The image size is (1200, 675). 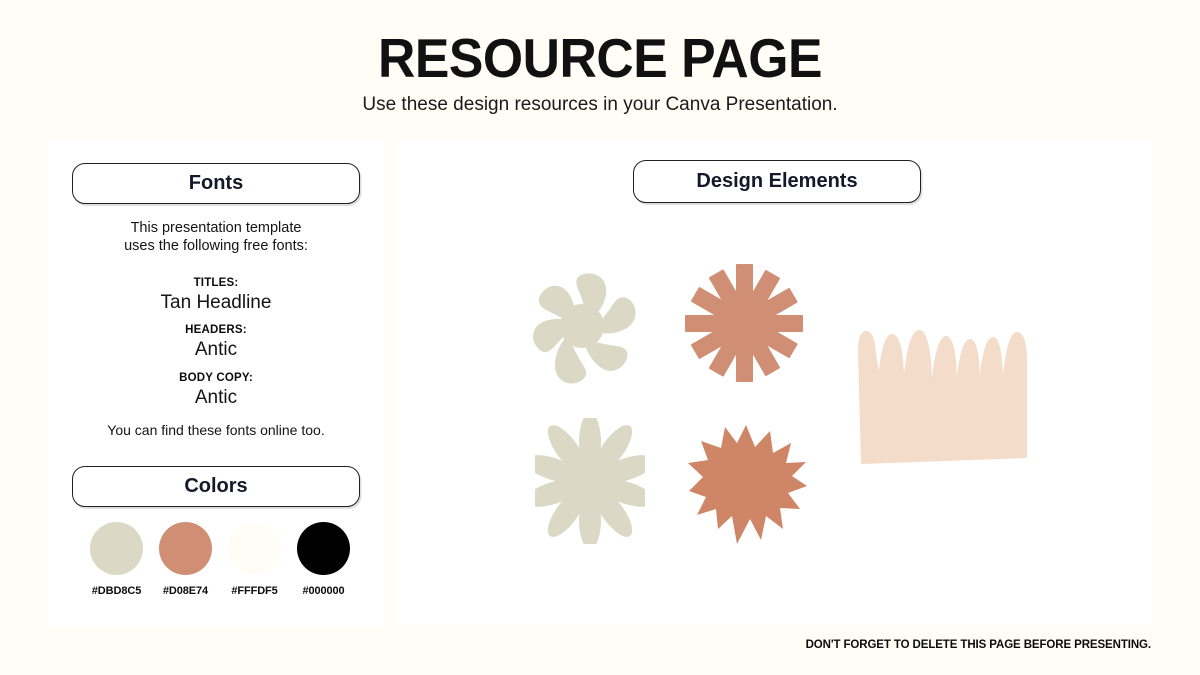 I want to click on design-elements-heading-label: Design Elements, so click(x=777, y=181).